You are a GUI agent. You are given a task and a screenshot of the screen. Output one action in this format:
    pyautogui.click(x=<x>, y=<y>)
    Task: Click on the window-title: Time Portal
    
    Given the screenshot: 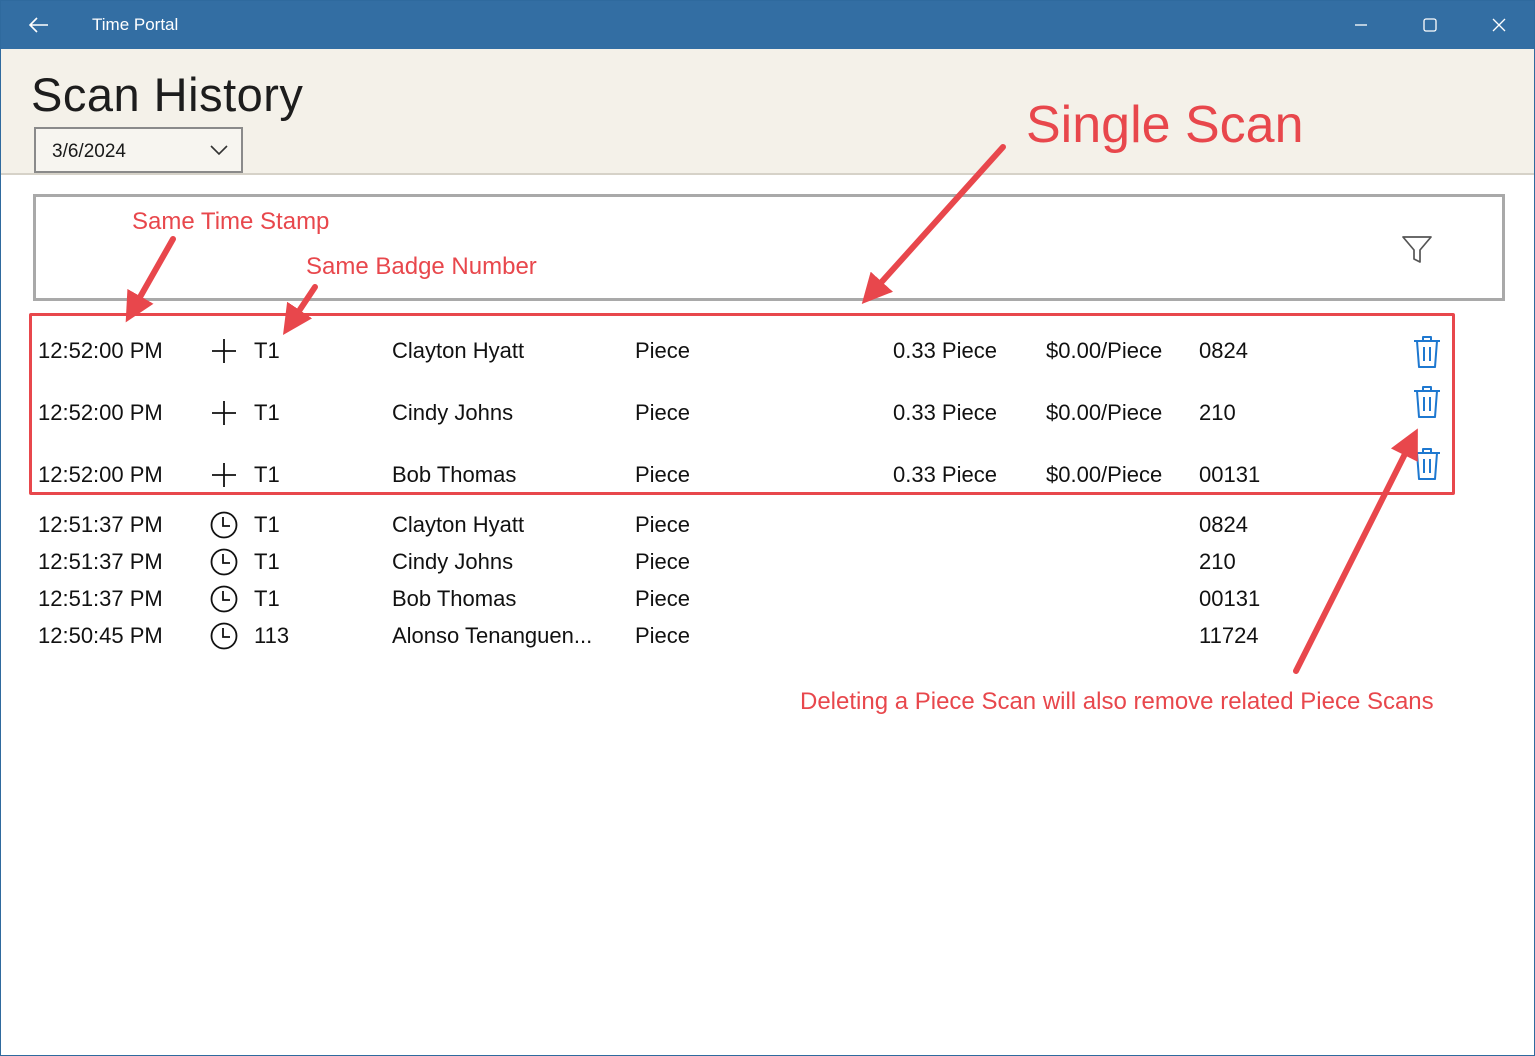 What is the action you would take?
    pyautogui.click(x=135, y=24)
    